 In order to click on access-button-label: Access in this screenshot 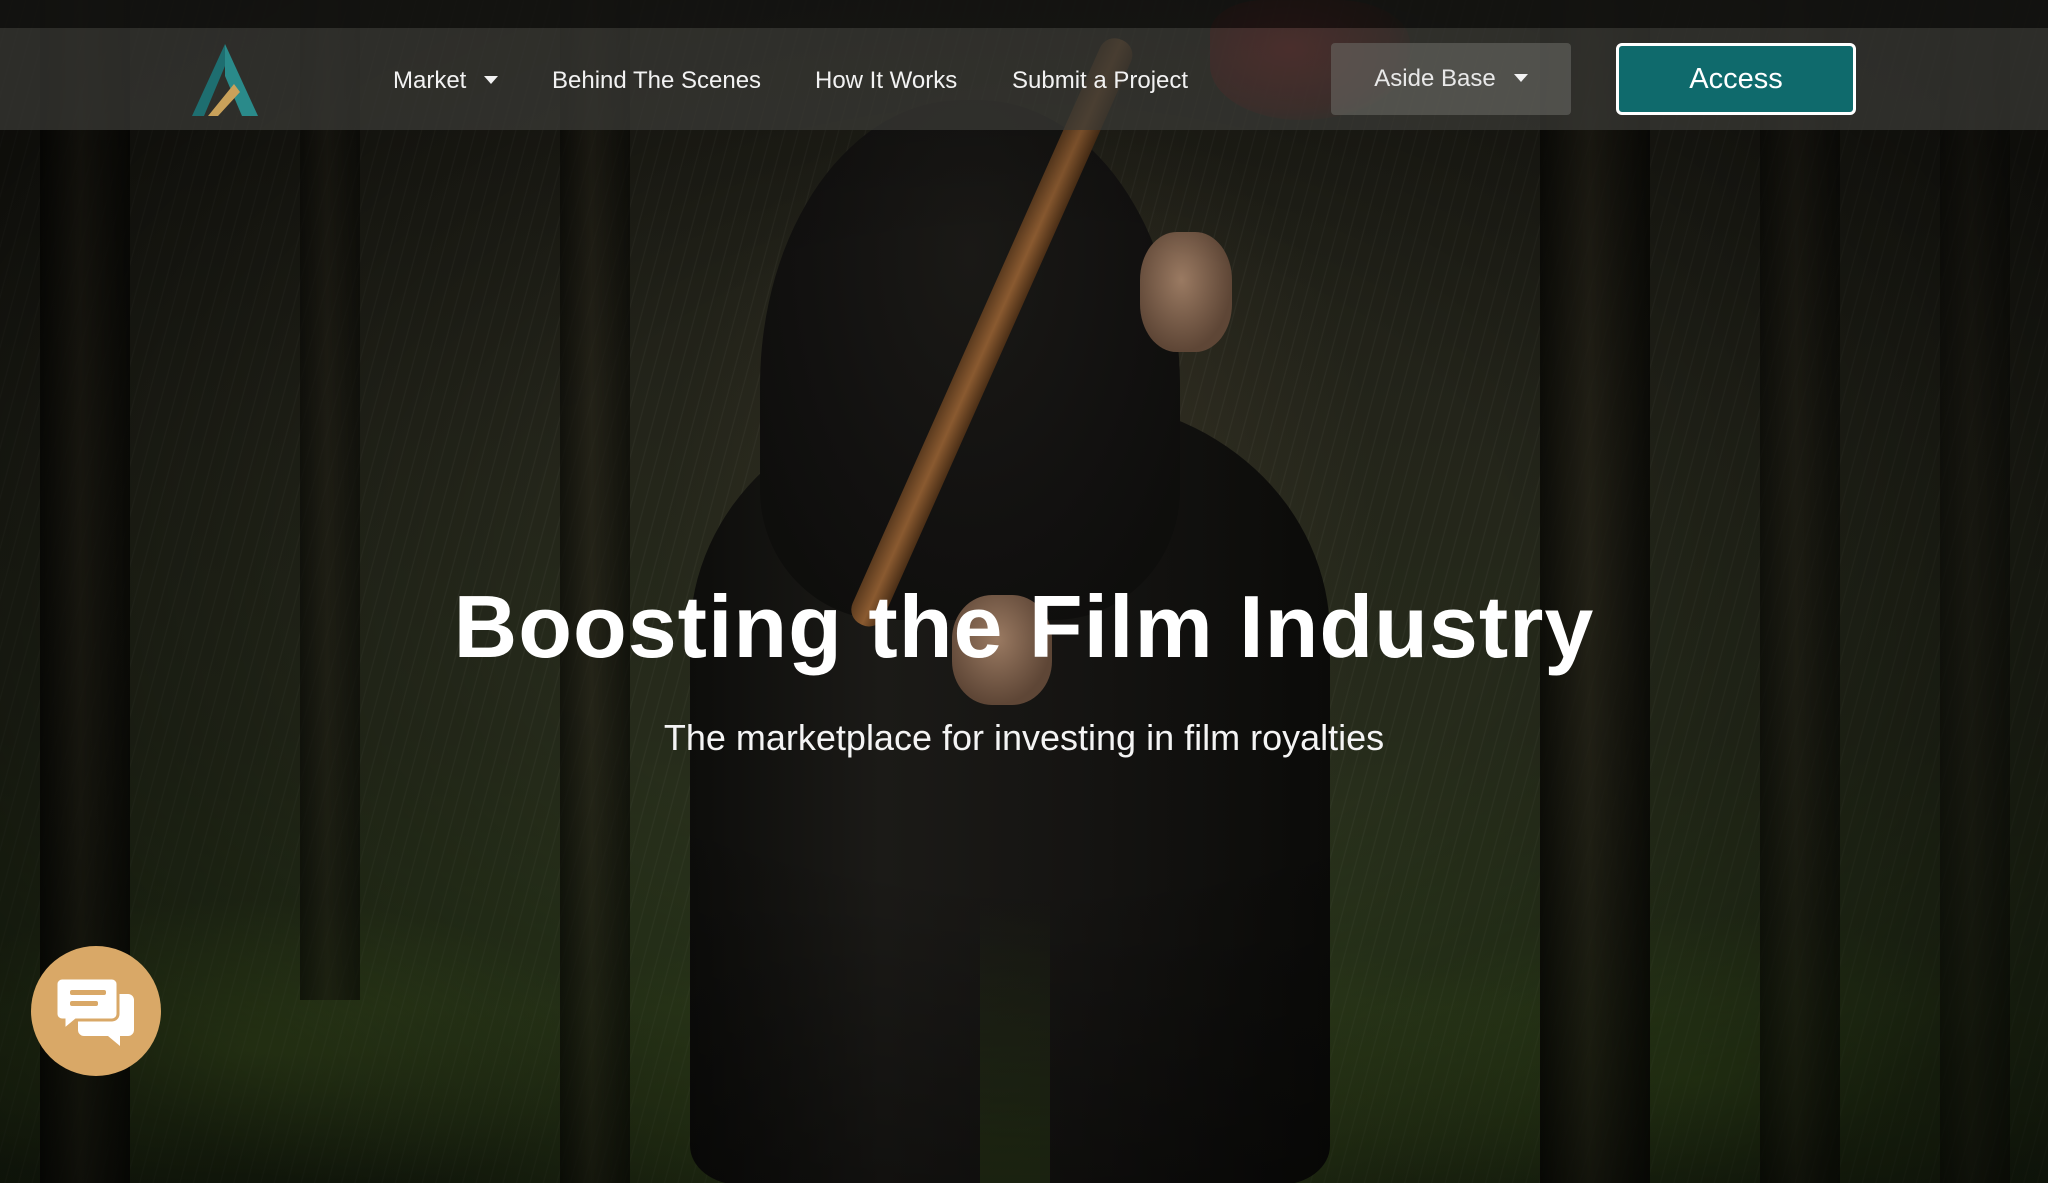, I will do `click(1736, 79)`.